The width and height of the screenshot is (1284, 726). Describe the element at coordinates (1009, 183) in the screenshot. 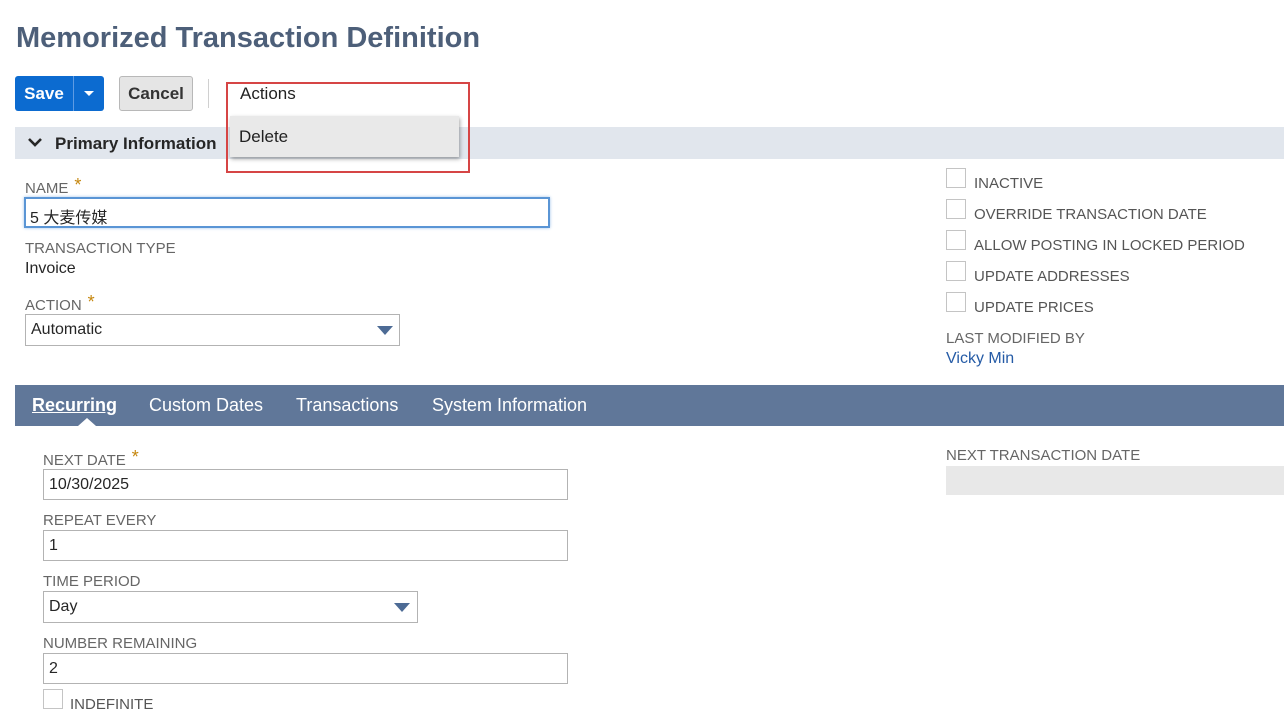

I see `inactive-label: INACTIVE` at that location.